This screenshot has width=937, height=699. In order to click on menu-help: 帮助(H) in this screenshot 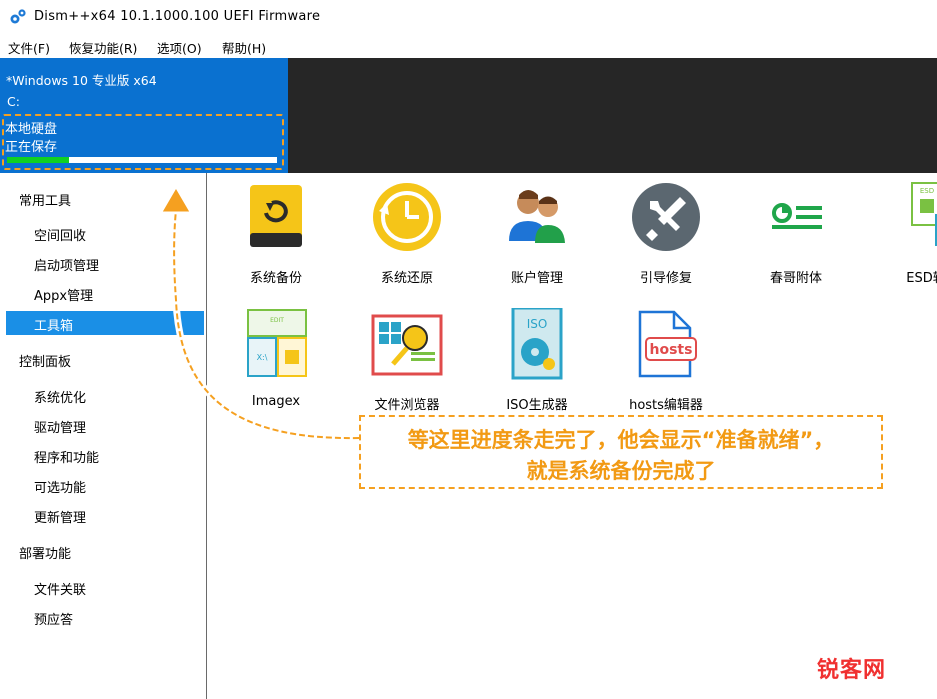, I will do `click(244, 47)`.